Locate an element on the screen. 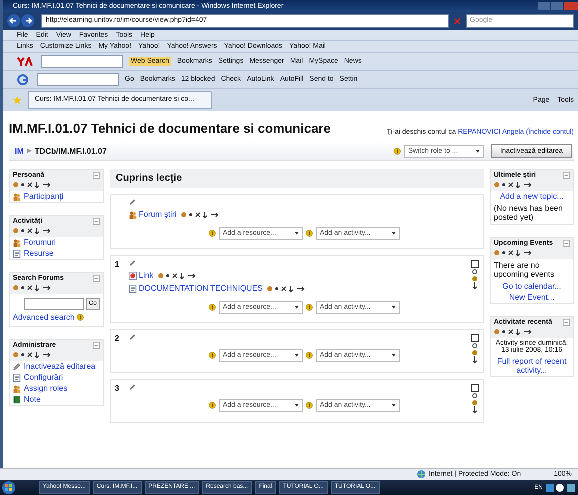 The image size is (578, 495). breadcrumb-link: IM is located at coordinates (19, 151).